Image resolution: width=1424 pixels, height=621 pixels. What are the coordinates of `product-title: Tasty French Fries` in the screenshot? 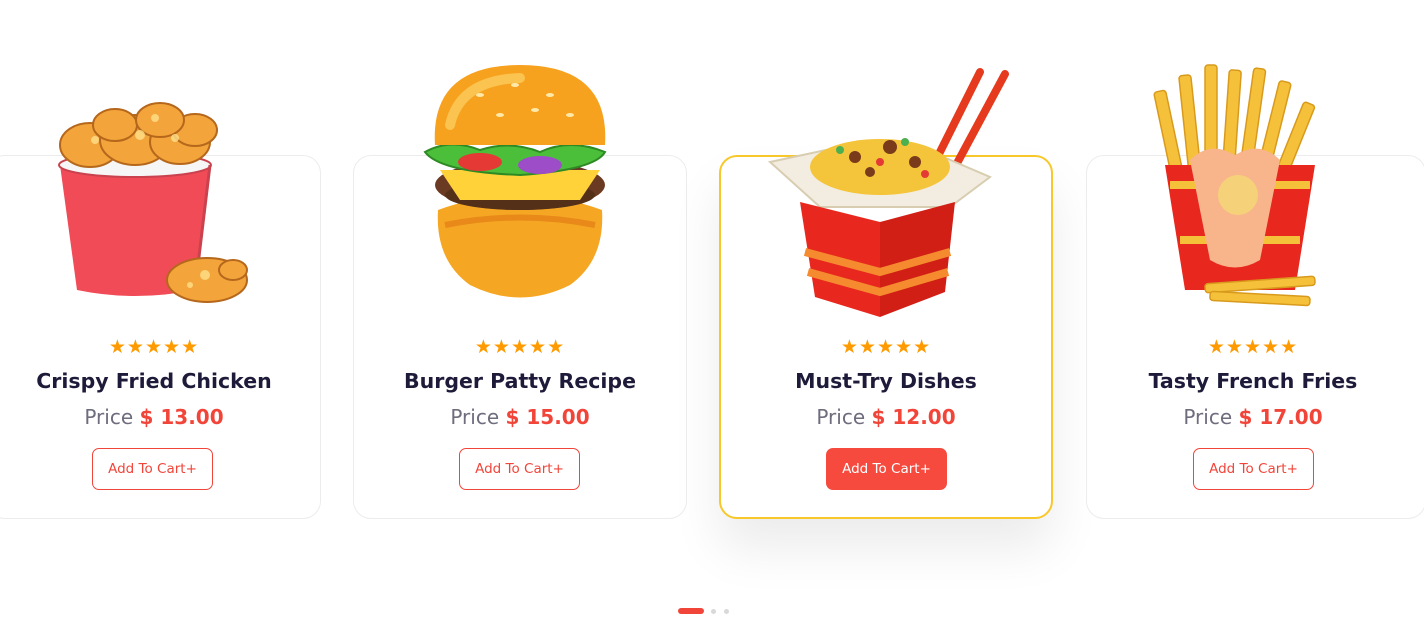 It's located at (1253, 381).